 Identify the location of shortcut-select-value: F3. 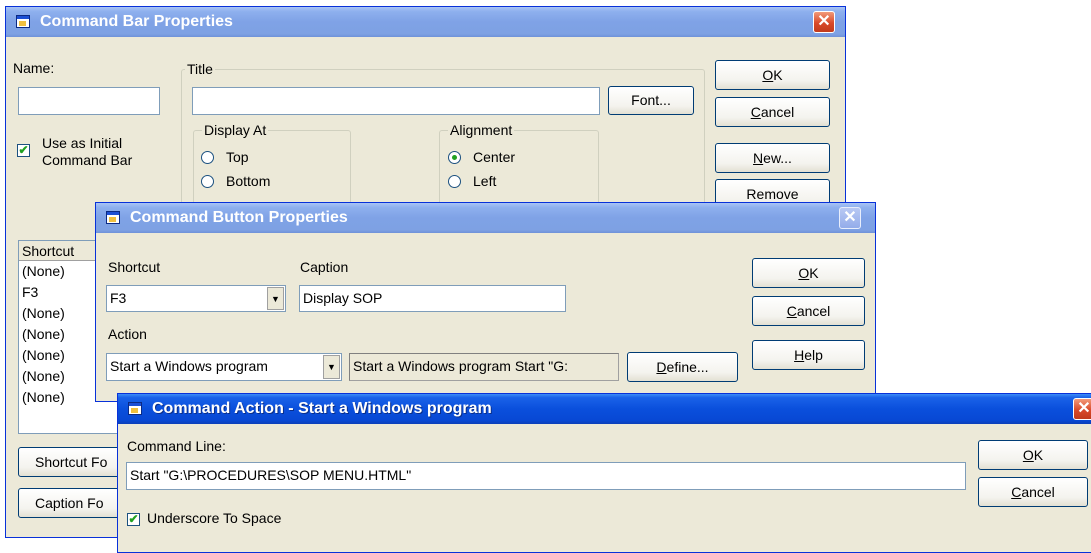
(118, 298).